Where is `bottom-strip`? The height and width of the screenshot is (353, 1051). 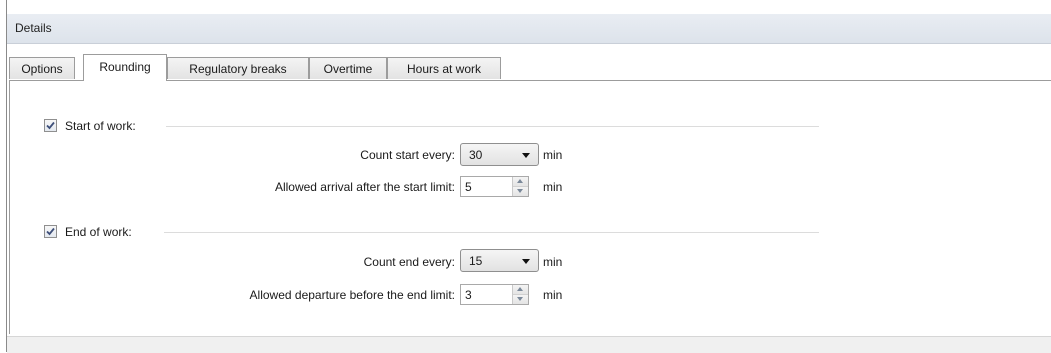
bottom-strip is located at coordinates (529, 344).